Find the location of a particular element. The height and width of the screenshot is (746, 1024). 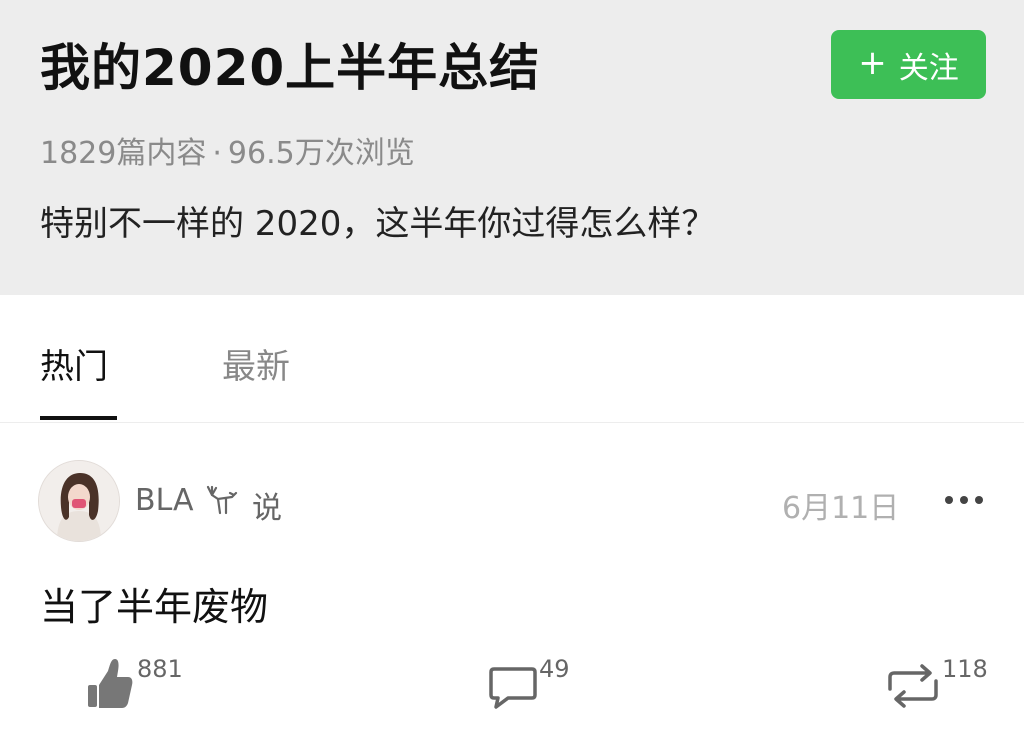

active-tab-indicator is located at coordinates (78, 418).